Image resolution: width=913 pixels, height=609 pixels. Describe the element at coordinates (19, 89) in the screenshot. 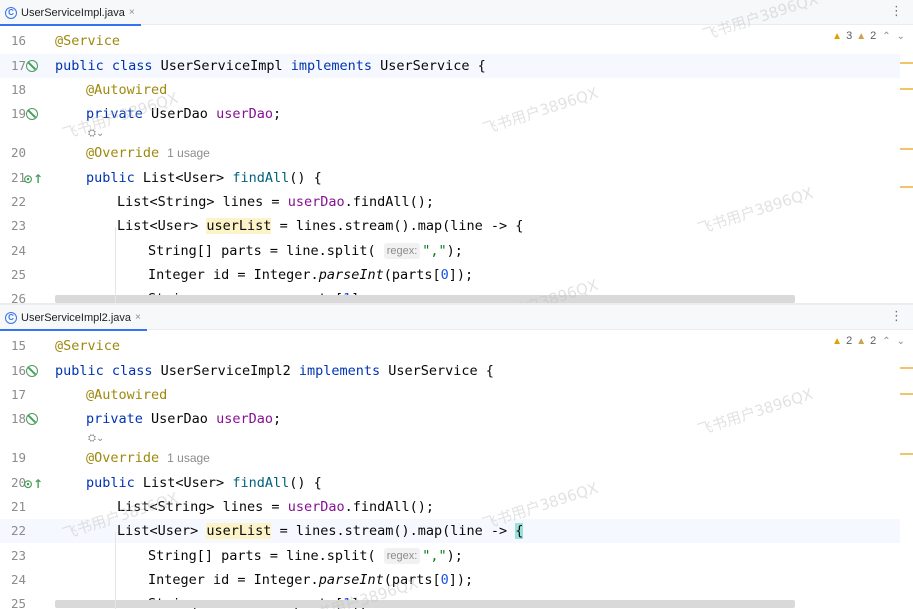

I see `line-number: 18` at that location.